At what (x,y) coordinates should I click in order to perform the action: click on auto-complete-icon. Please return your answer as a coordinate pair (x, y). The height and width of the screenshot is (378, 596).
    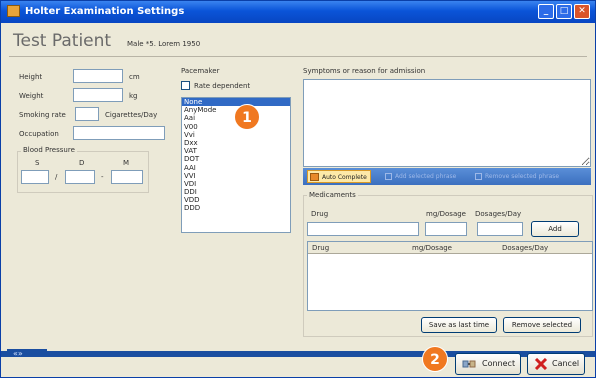
    Looking at the image, I should click on (314, 177).